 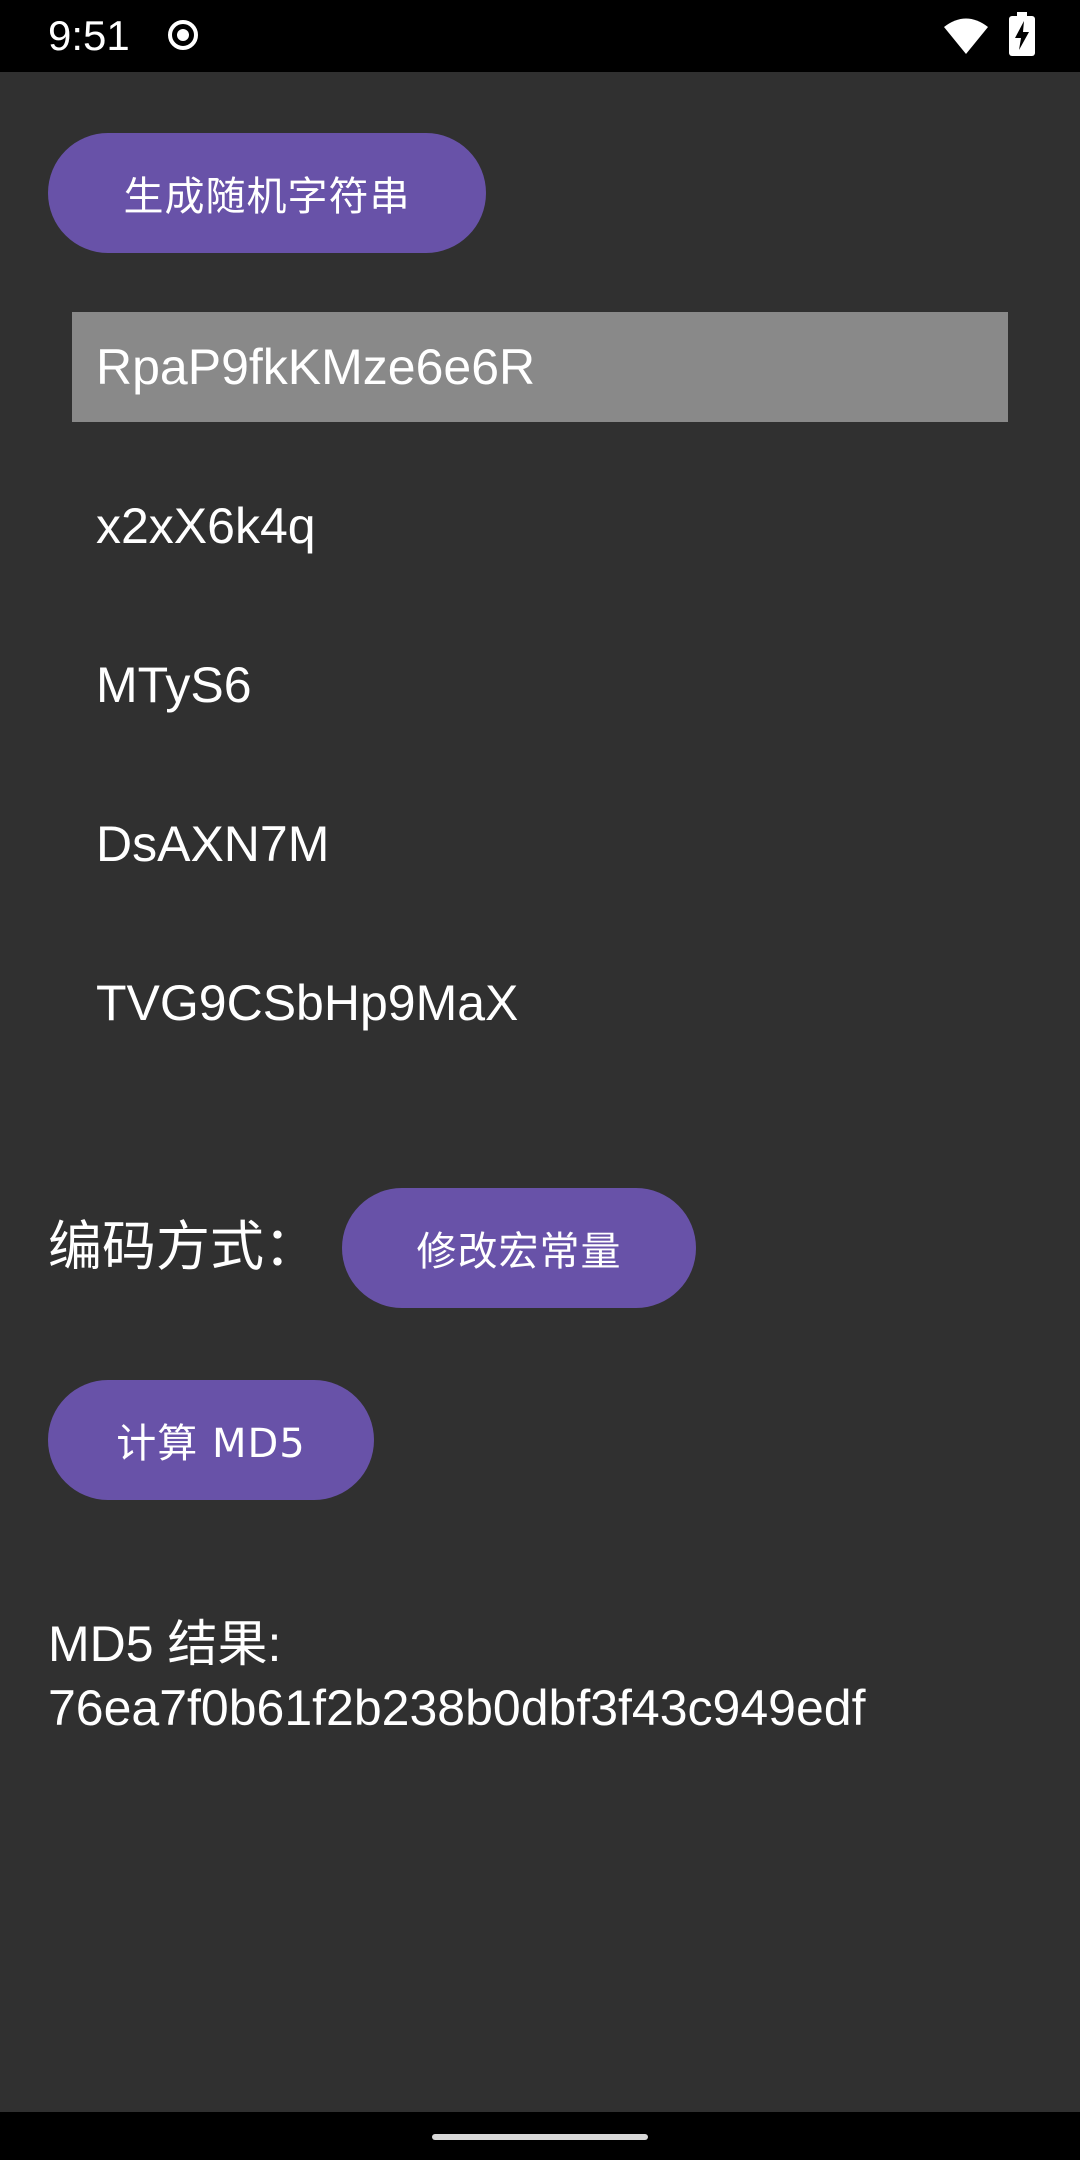 What do you see at coordinates (165, 1644) in the screenshot?
I see `md5-result-label: MD5 结果:` at bounding box center [165, 1644].